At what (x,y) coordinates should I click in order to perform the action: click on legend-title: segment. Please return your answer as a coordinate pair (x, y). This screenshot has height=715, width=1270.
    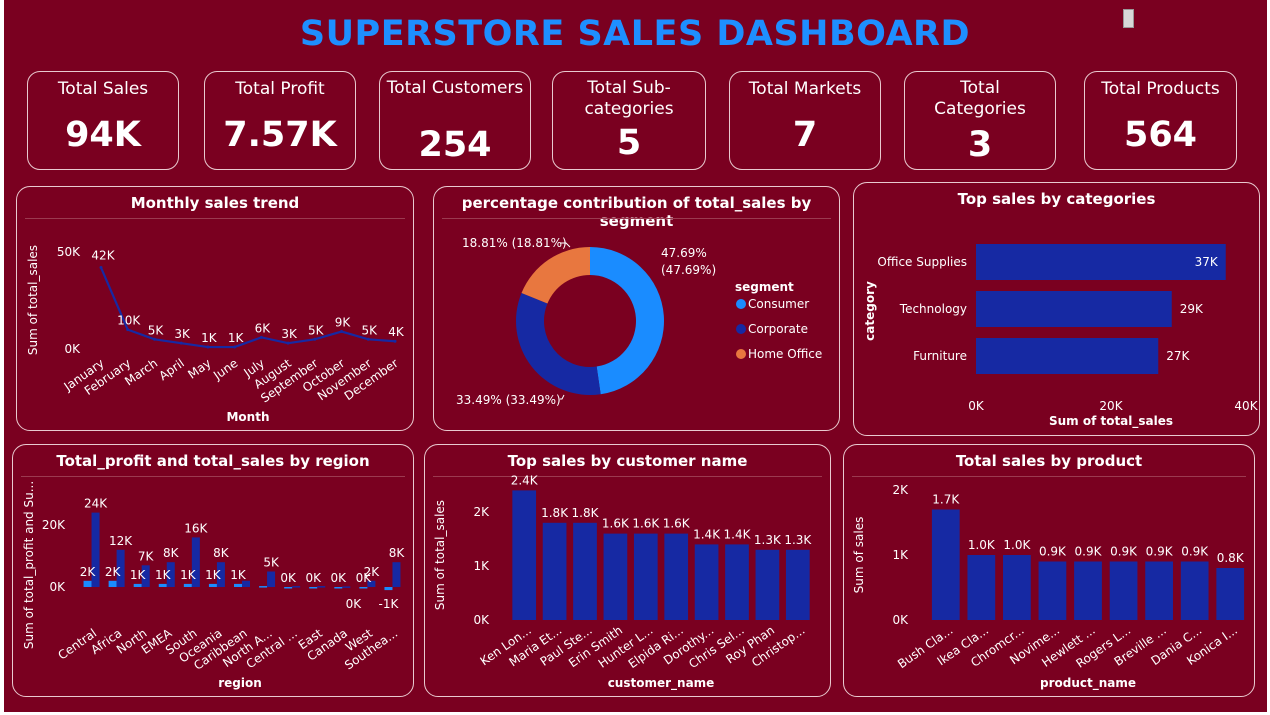
    Looking at the image, I should click on (764, 287).